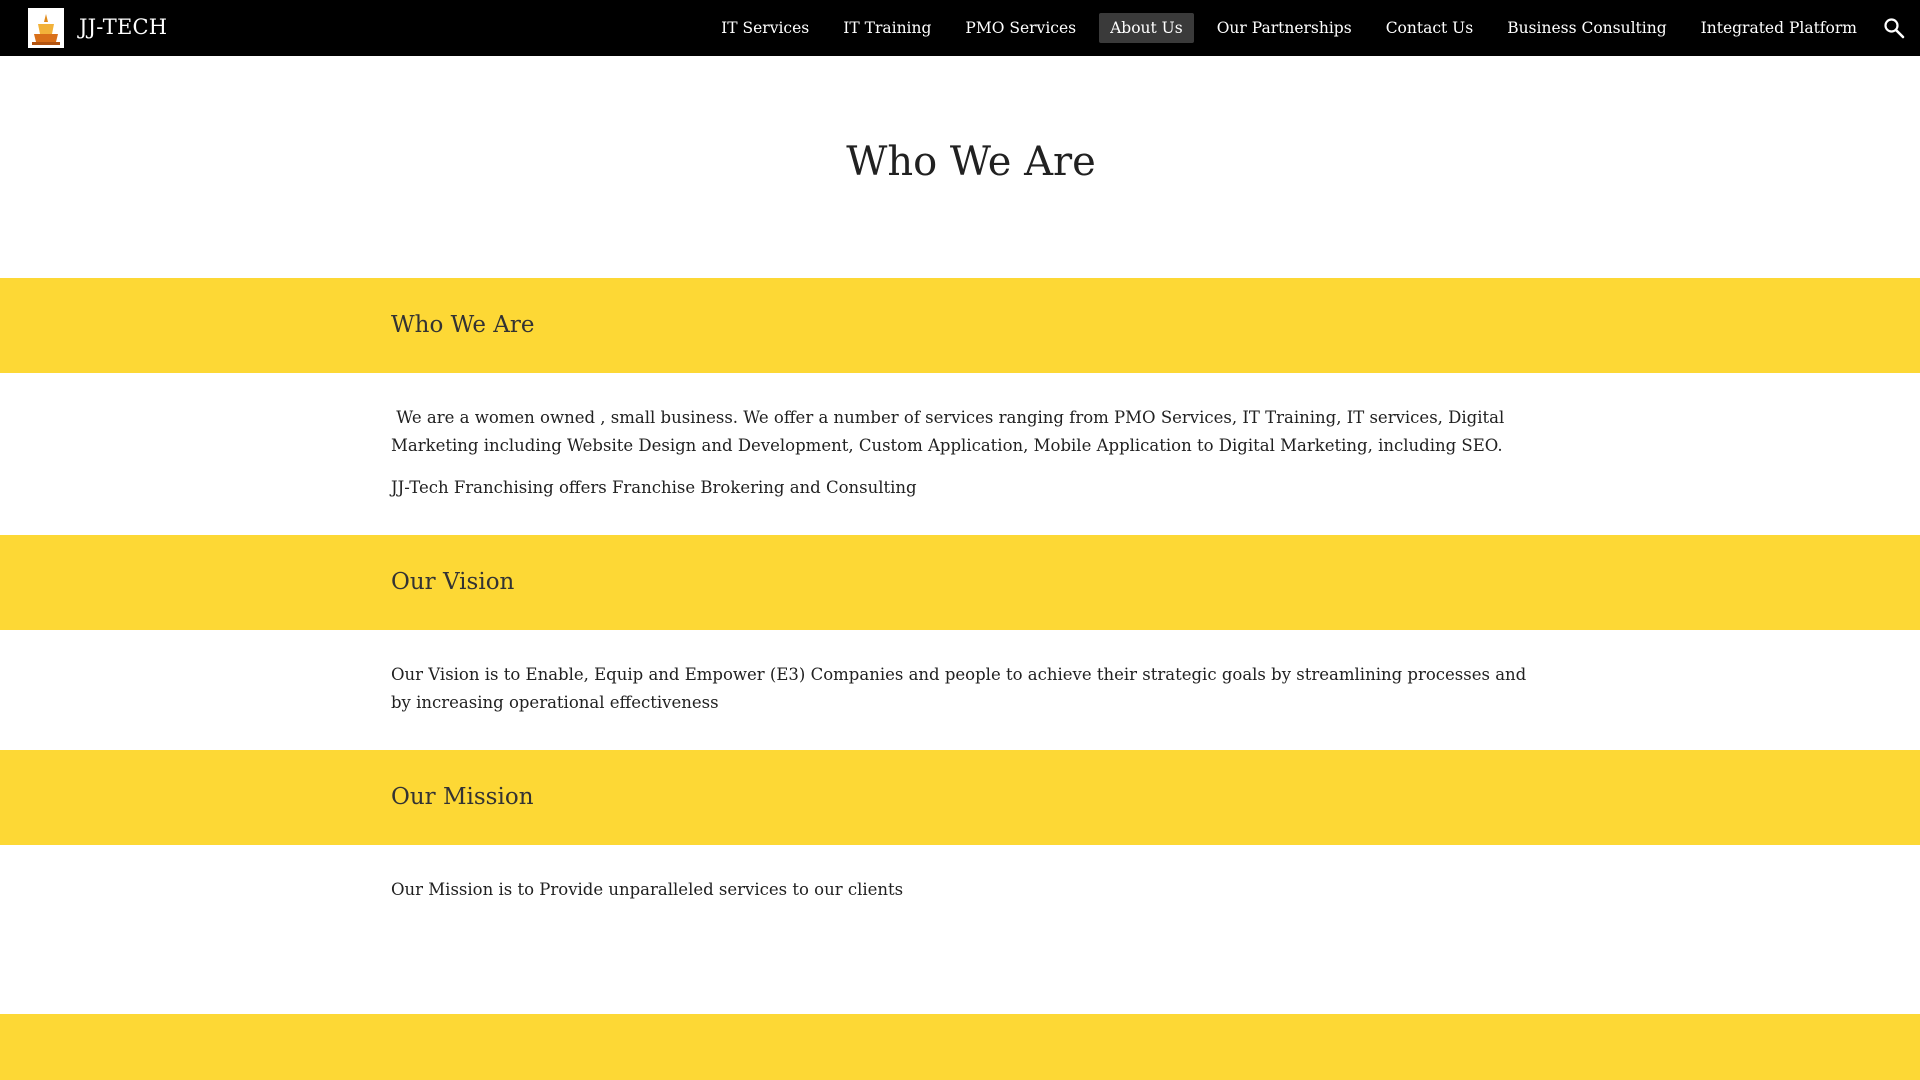 This screenshot has height=1080, width=1920. What do you see at coordinates (960, 582) in the screenshot?
I see `section-band-our-vision: Our Vision` at bounding box center [960, 582].